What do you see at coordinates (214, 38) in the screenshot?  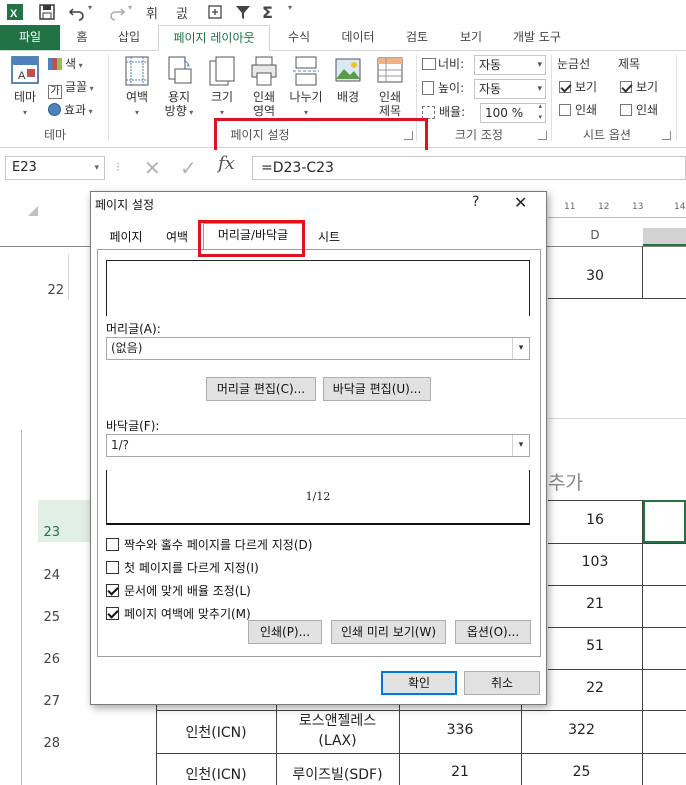 I see `tab-page-layout: 페이지 레이아웃` at bounding box center [214, 38].